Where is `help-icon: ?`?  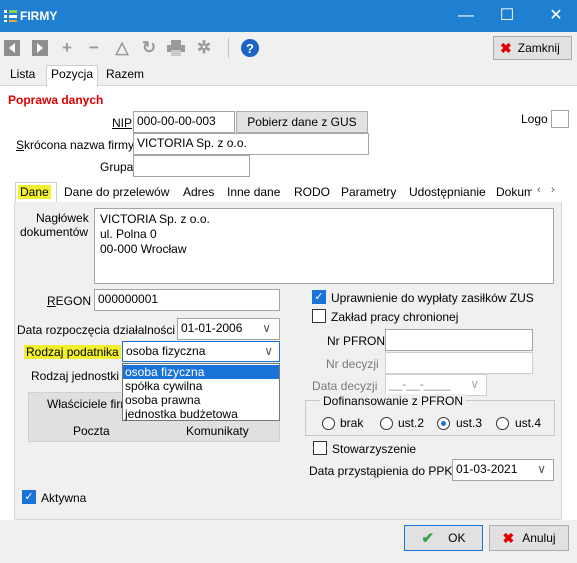 help-icon: ? is located at coordinates (250, 48).